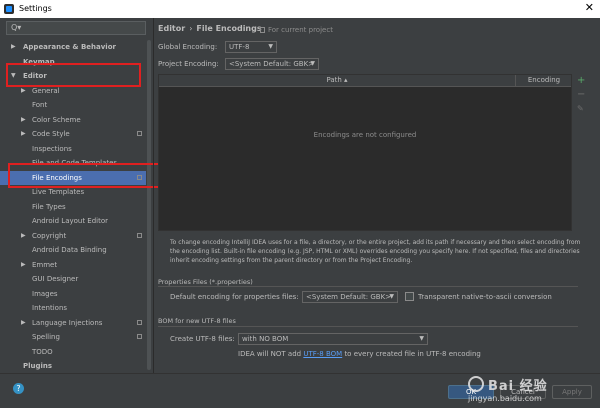 Image resolution: width=600 pixels, height=408 pixels. Describe the element at coordinates (73, 207) in the screenshot. I see `sidebar-item: File Types` at that location.